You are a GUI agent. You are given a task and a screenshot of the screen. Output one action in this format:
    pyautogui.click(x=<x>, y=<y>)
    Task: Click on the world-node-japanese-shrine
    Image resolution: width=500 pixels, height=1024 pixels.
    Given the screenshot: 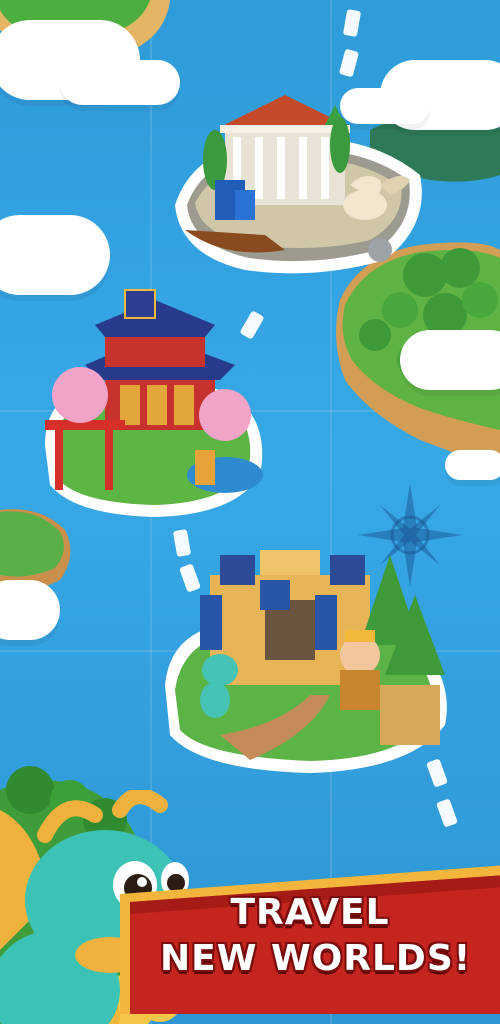 What is the action you would take?
    pyautogui.click(x=152, y=405)
    